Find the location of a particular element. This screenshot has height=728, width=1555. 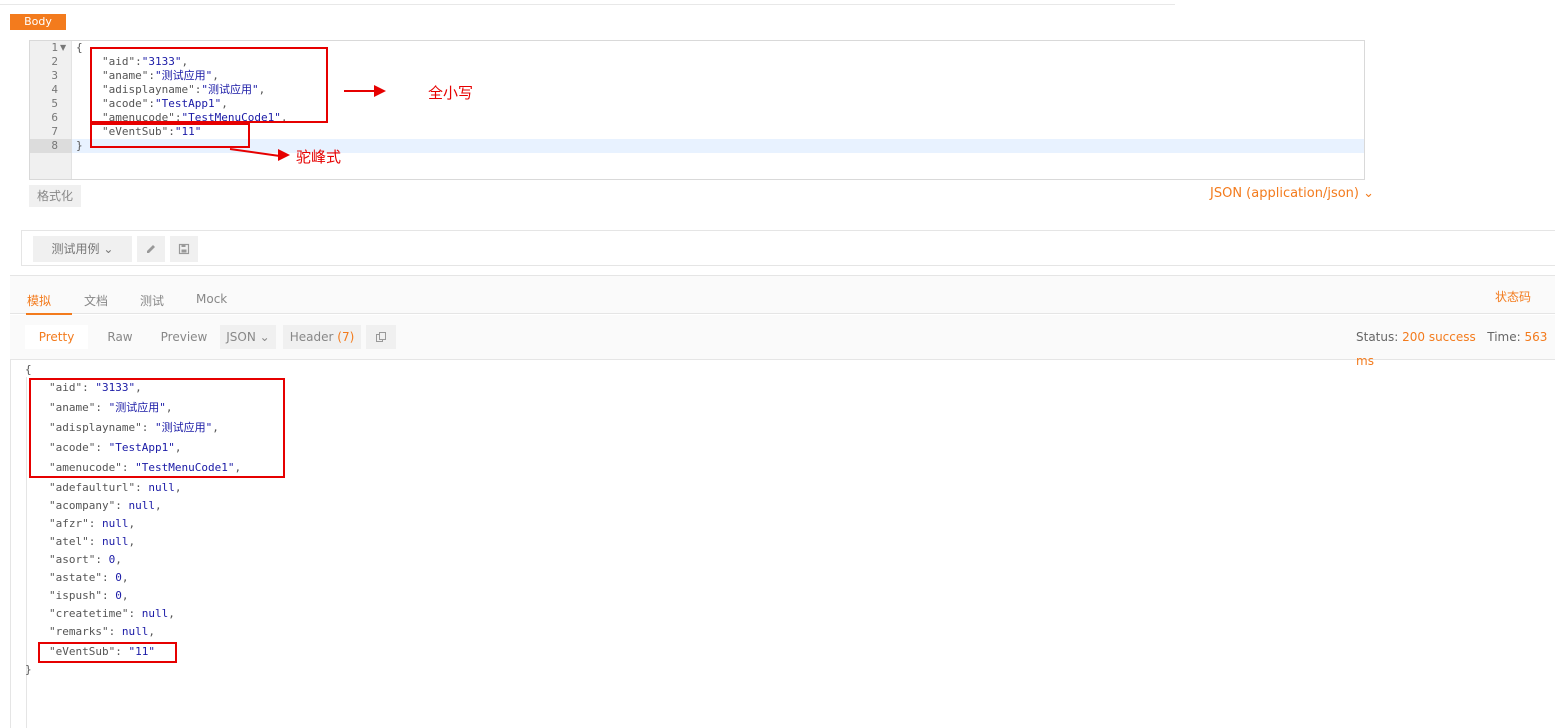

status-info: Status: 200 success Time: 563 ms is located at coordinates (1452, 349).